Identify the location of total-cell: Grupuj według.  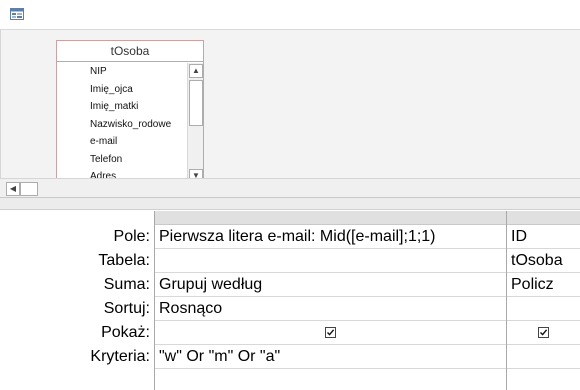
(330, 285).